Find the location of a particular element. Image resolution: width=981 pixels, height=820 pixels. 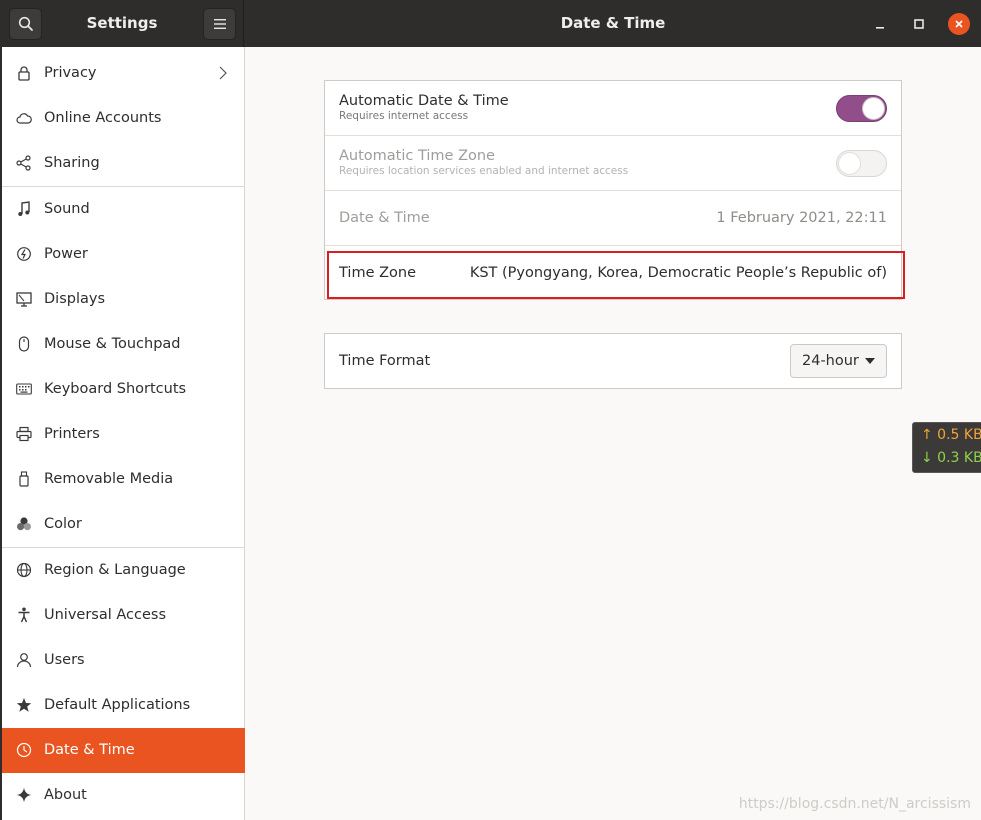

sidebar-item-label: Color is located at coordinates (63, 524).